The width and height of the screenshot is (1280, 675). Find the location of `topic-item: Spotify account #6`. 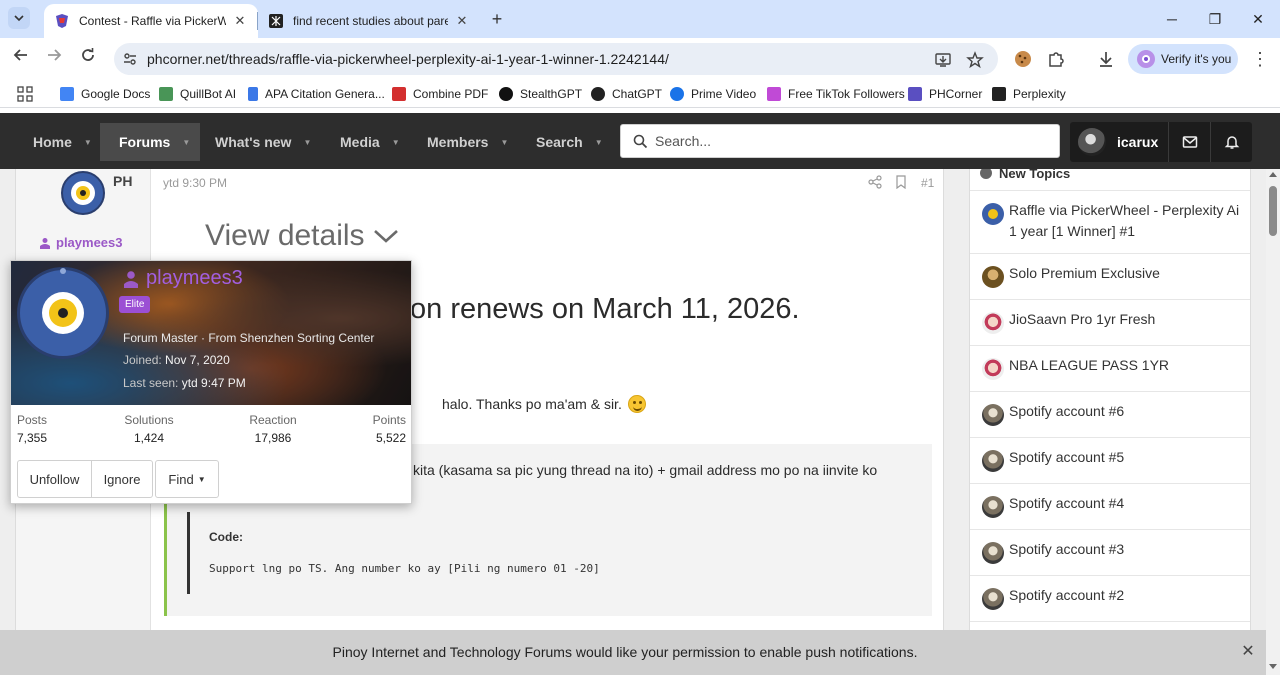

topic-item: Spotify account #6 is located at coordinates (1110, 414).